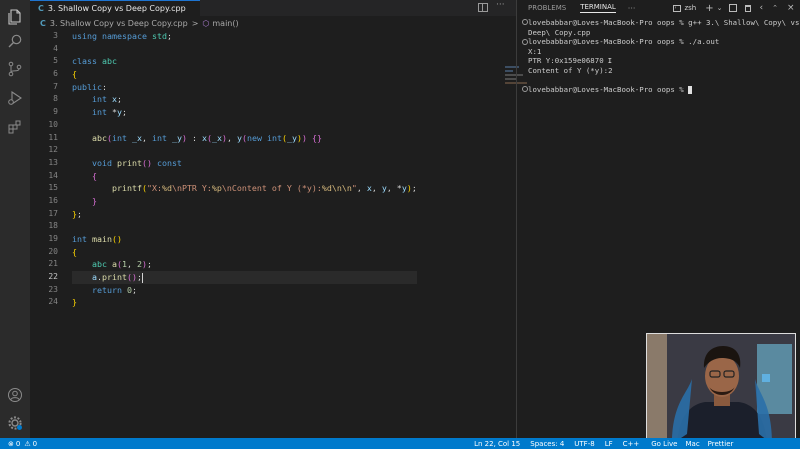 The width and height of the screenshot is (800, 449). I want to click on presenter-video, so click(721, 388).